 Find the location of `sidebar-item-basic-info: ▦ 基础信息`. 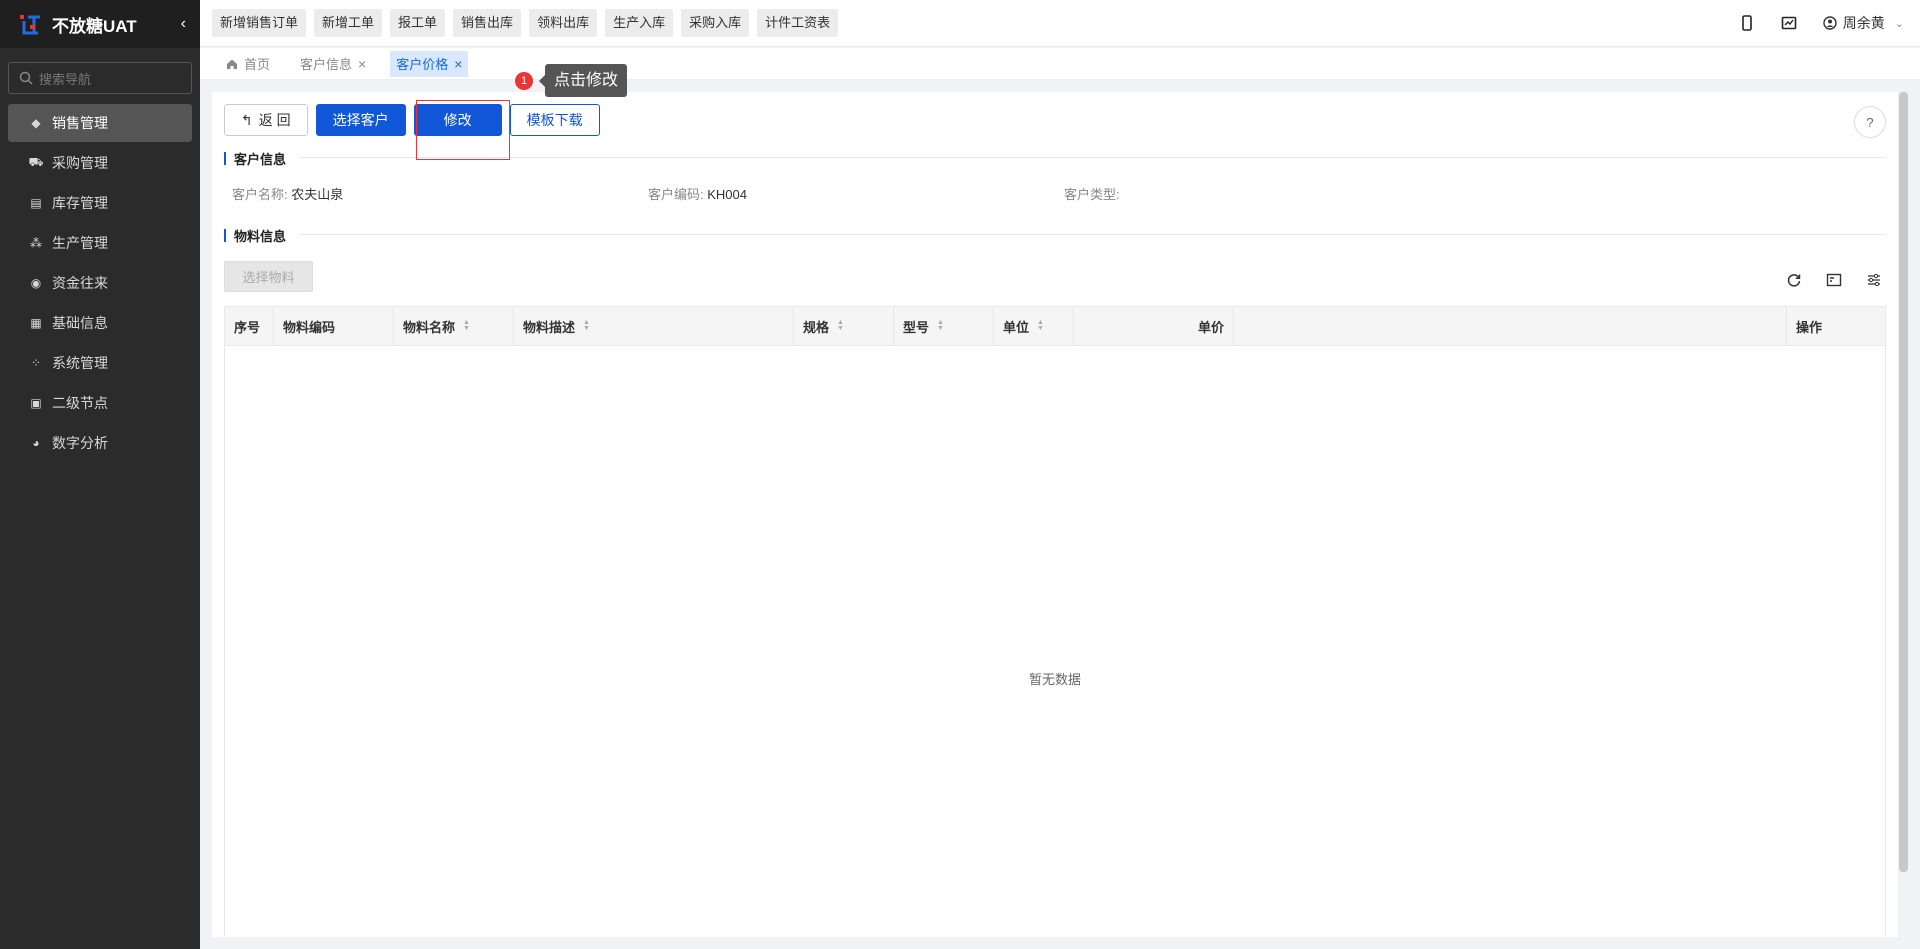

sidebar-item-basic-info: ▦ 基础信息 is located at coordinates (100, 323).